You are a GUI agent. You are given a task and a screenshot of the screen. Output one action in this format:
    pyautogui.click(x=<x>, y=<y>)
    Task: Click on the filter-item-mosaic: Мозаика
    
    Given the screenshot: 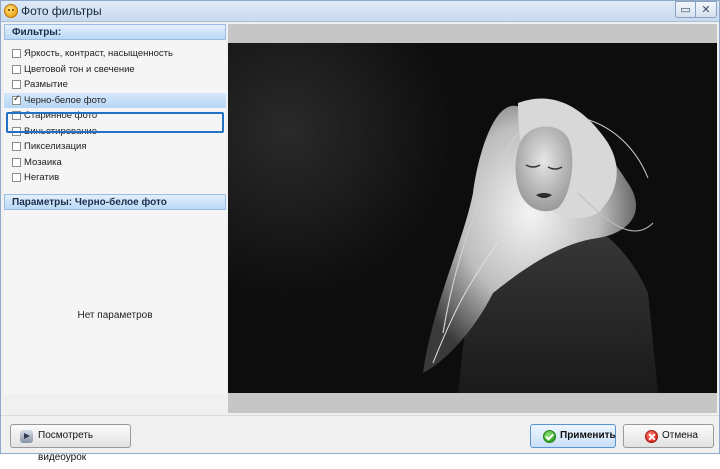 What is the action you would take?
    pyautogui.click(x=115, y=163)
    